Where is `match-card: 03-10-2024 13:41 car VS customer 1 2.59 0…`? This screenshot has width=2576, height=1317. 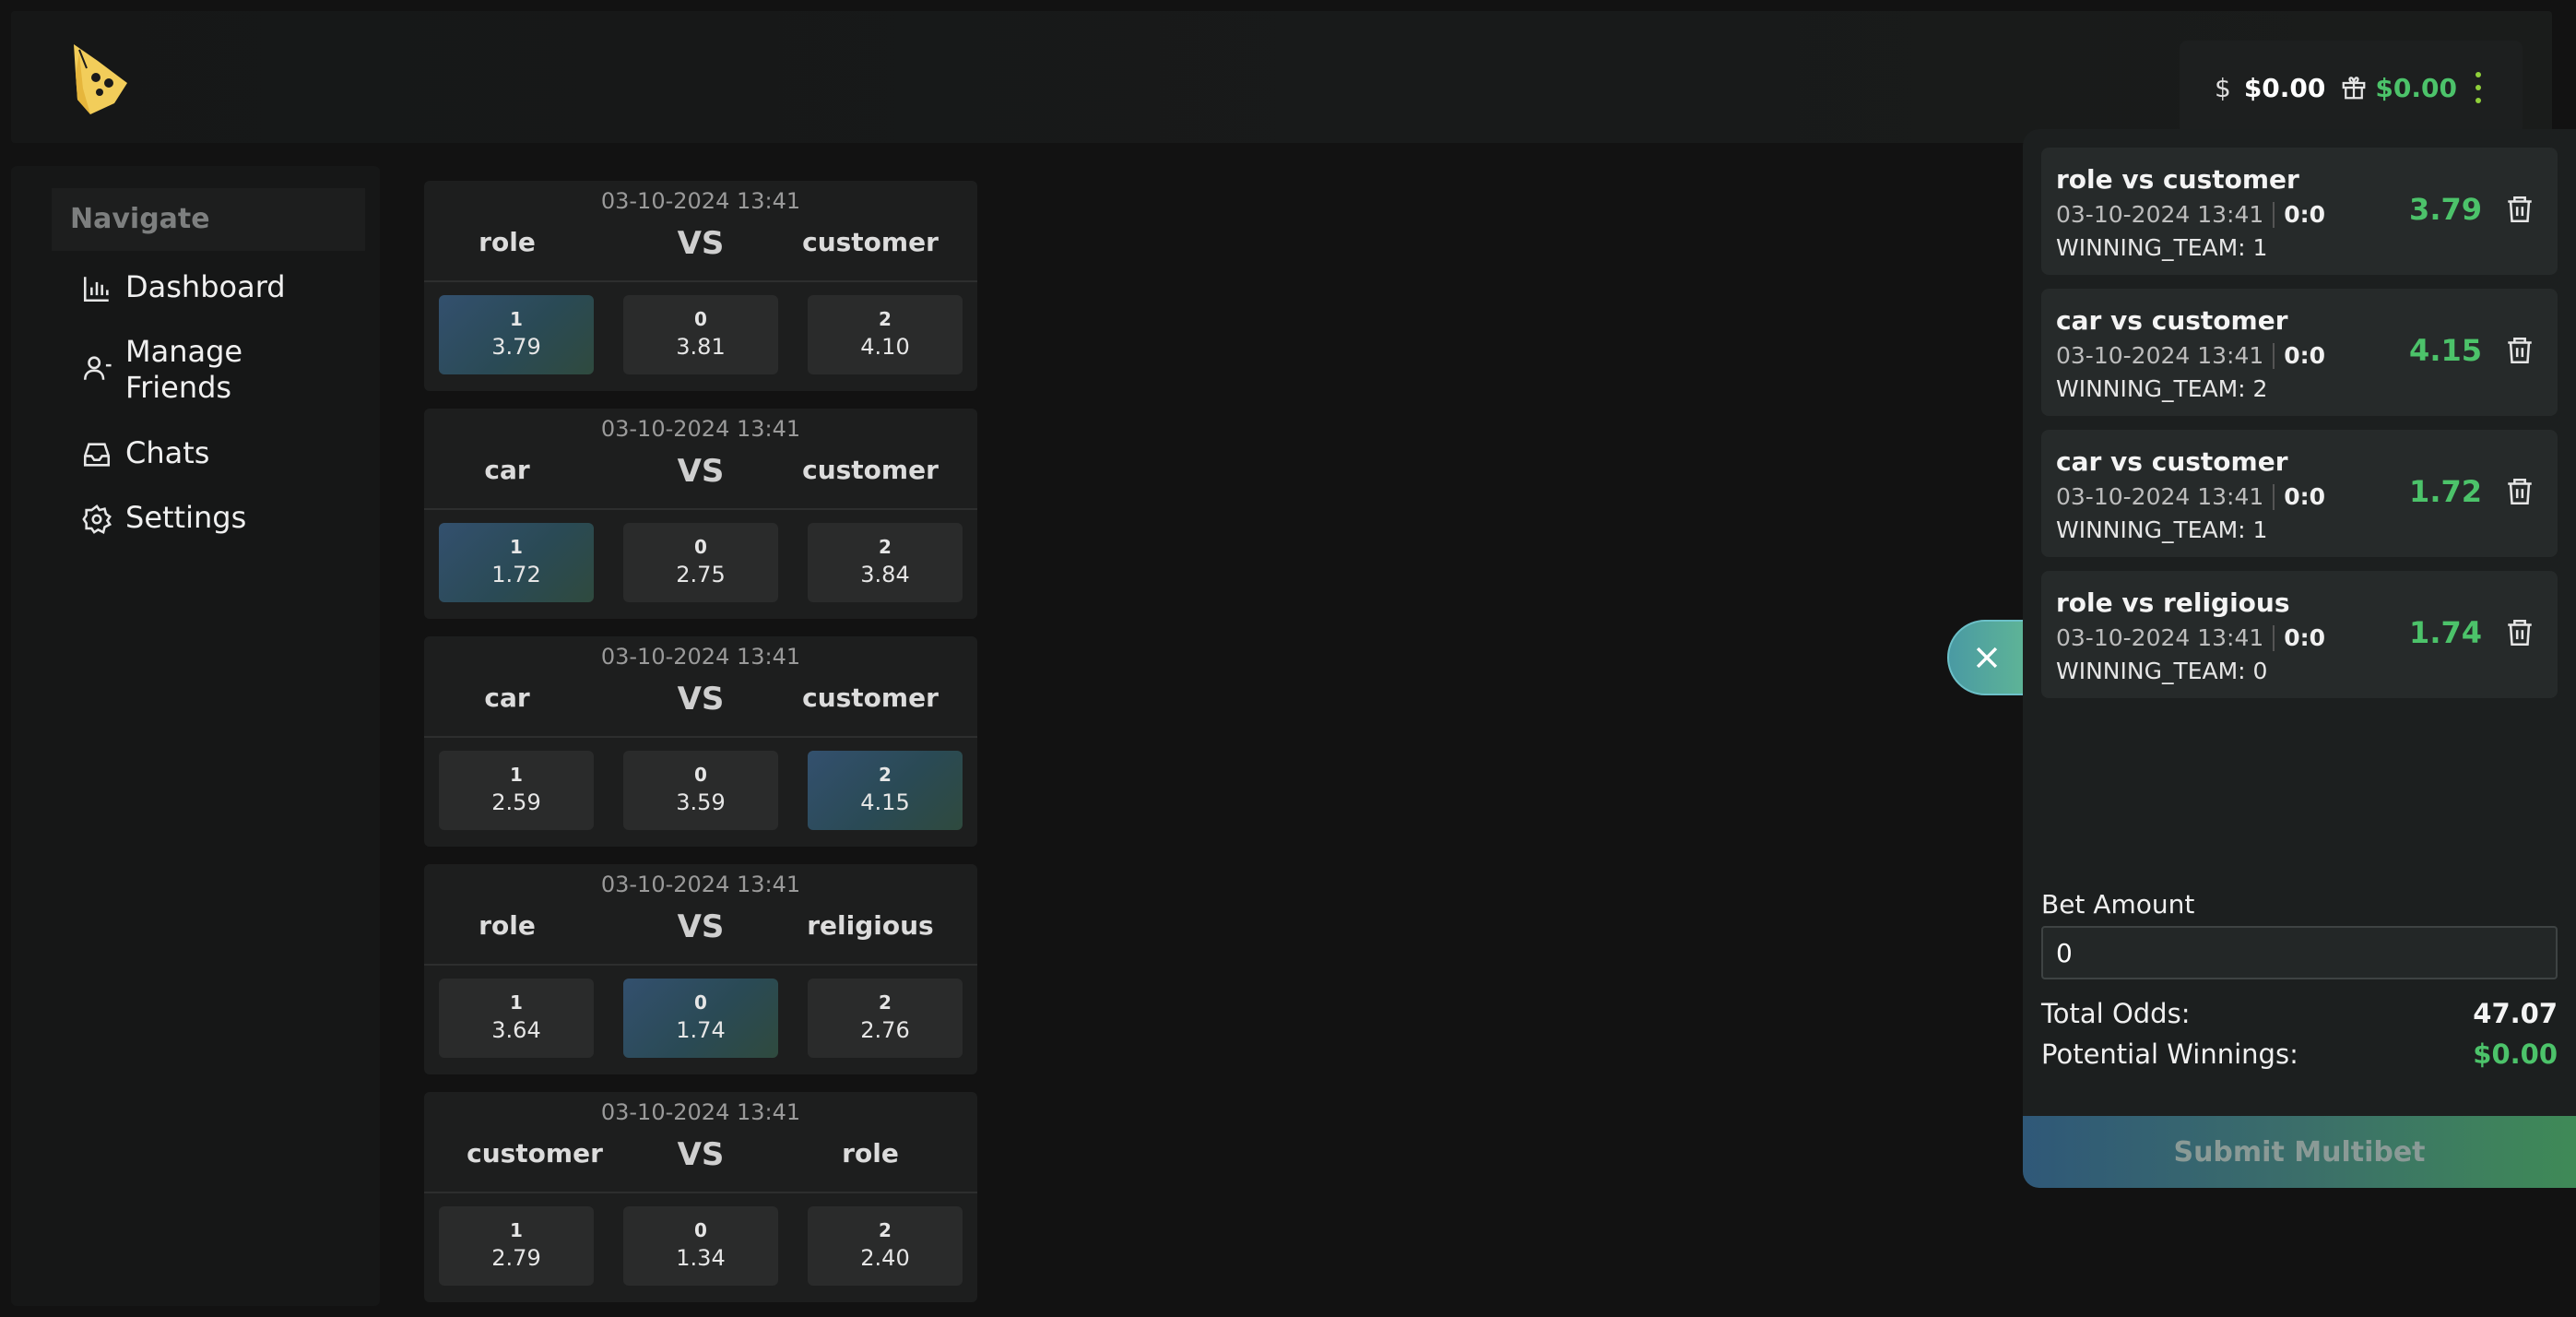
match-card: 03-10-2024 13:41 car VS customer 1 2.59 0… is located at coordinates (700, 741).